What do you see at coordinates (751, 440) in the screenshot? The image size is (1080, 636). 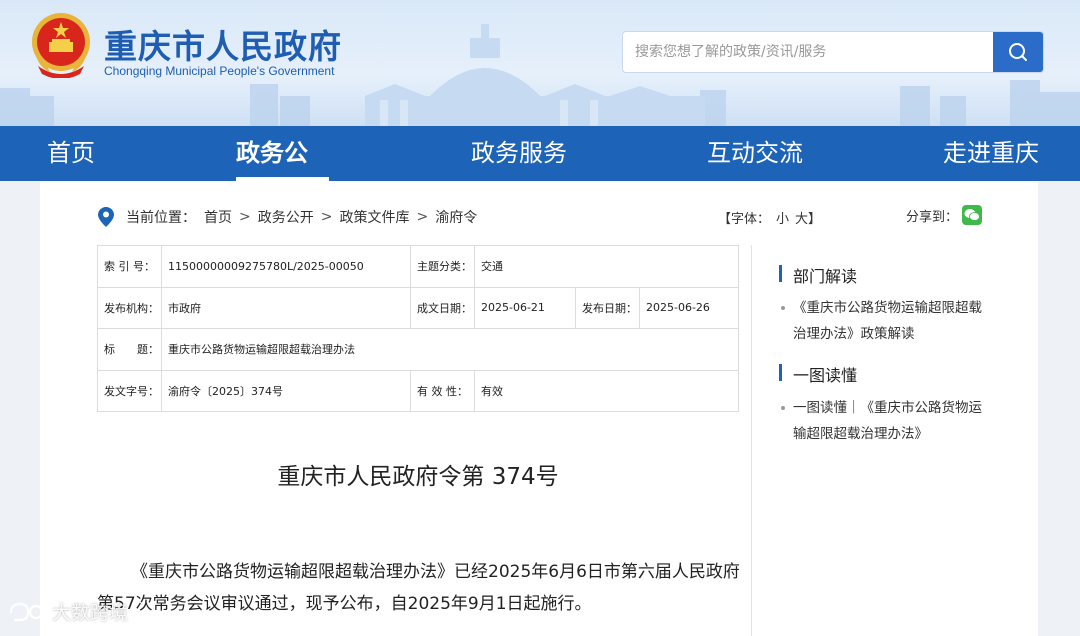 I see `column-divider` at bounding box center [751, 440].